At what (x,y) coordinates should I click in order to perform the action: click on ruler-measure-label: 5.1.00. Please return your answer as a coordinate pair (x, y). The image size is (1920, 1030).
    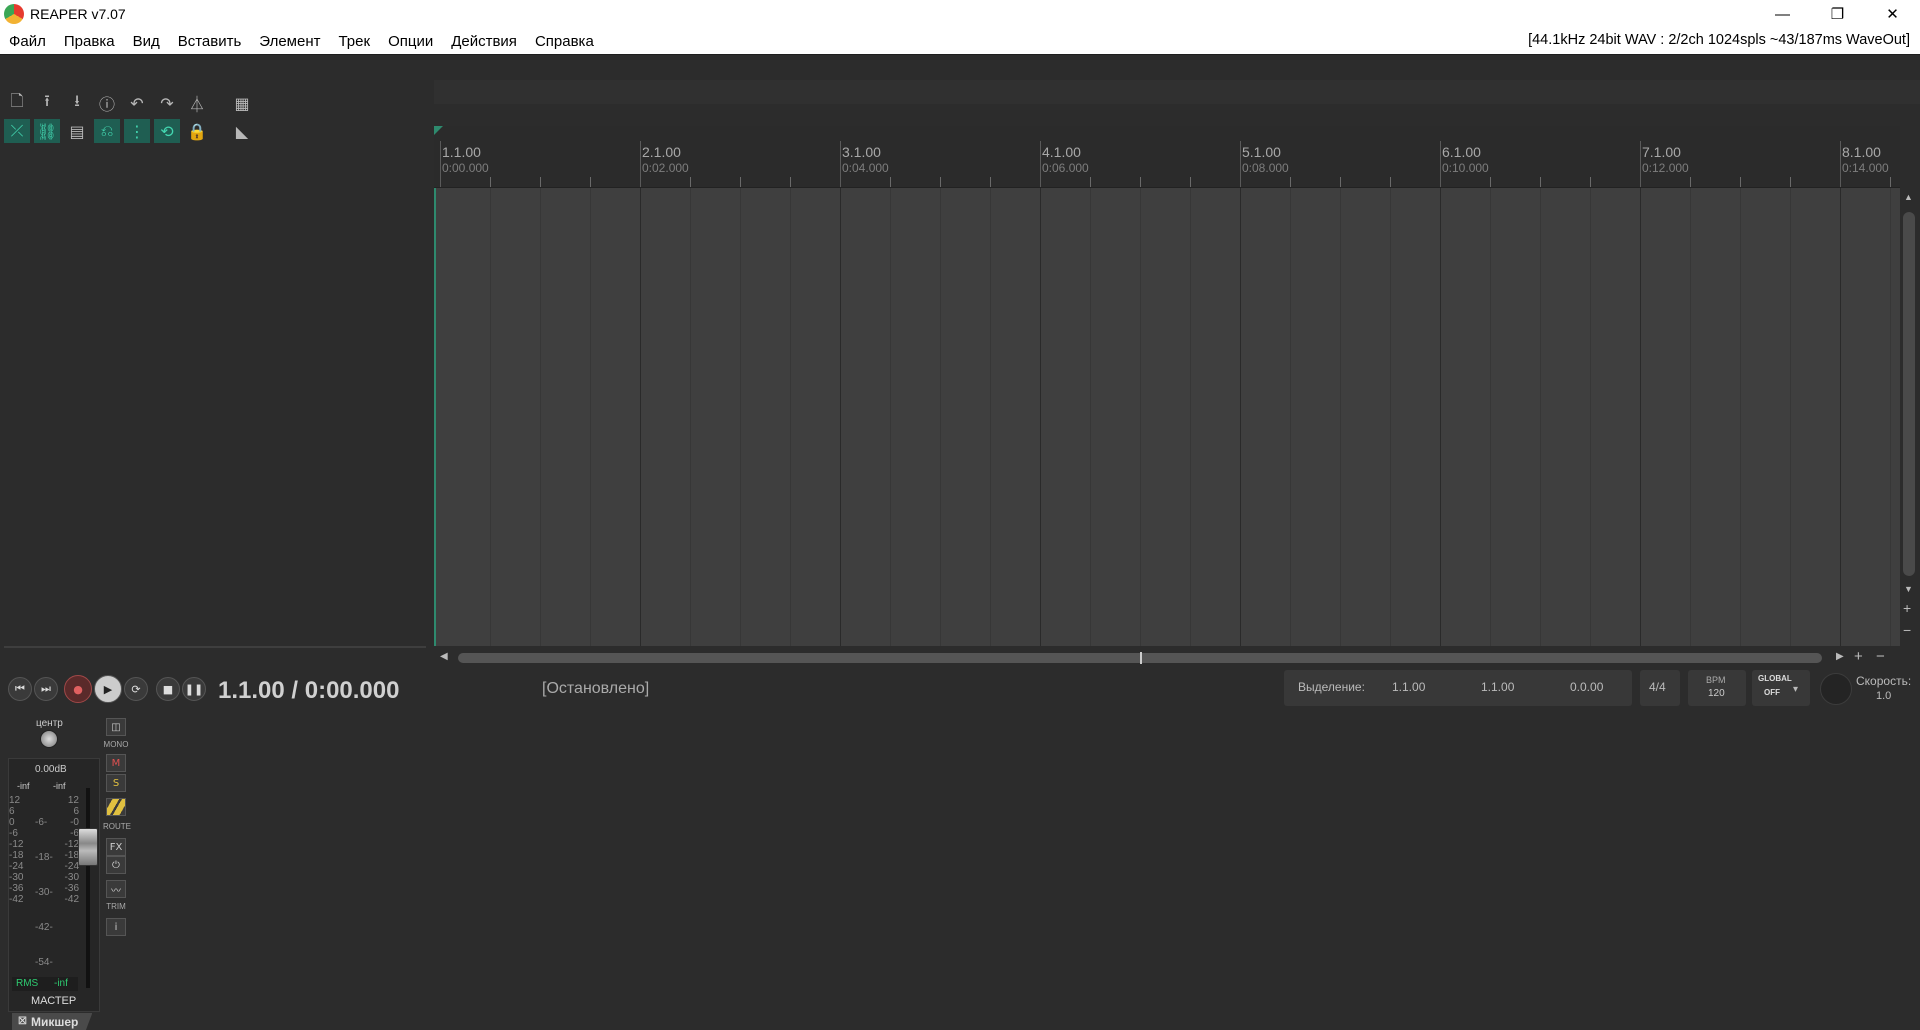
    Looking at the image, I should click on (1261, 152).